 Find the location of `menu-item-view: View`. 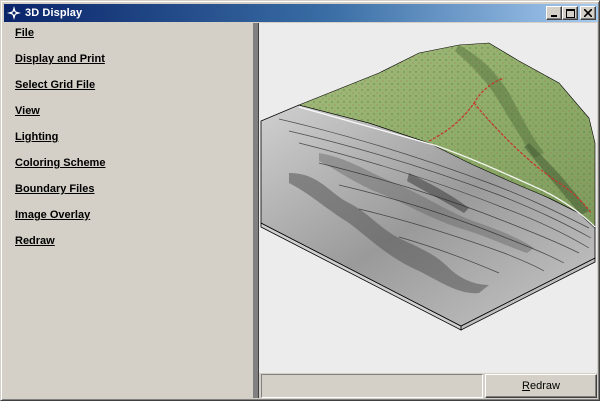

menu-item-view: View is located at coordinates (27, 111).